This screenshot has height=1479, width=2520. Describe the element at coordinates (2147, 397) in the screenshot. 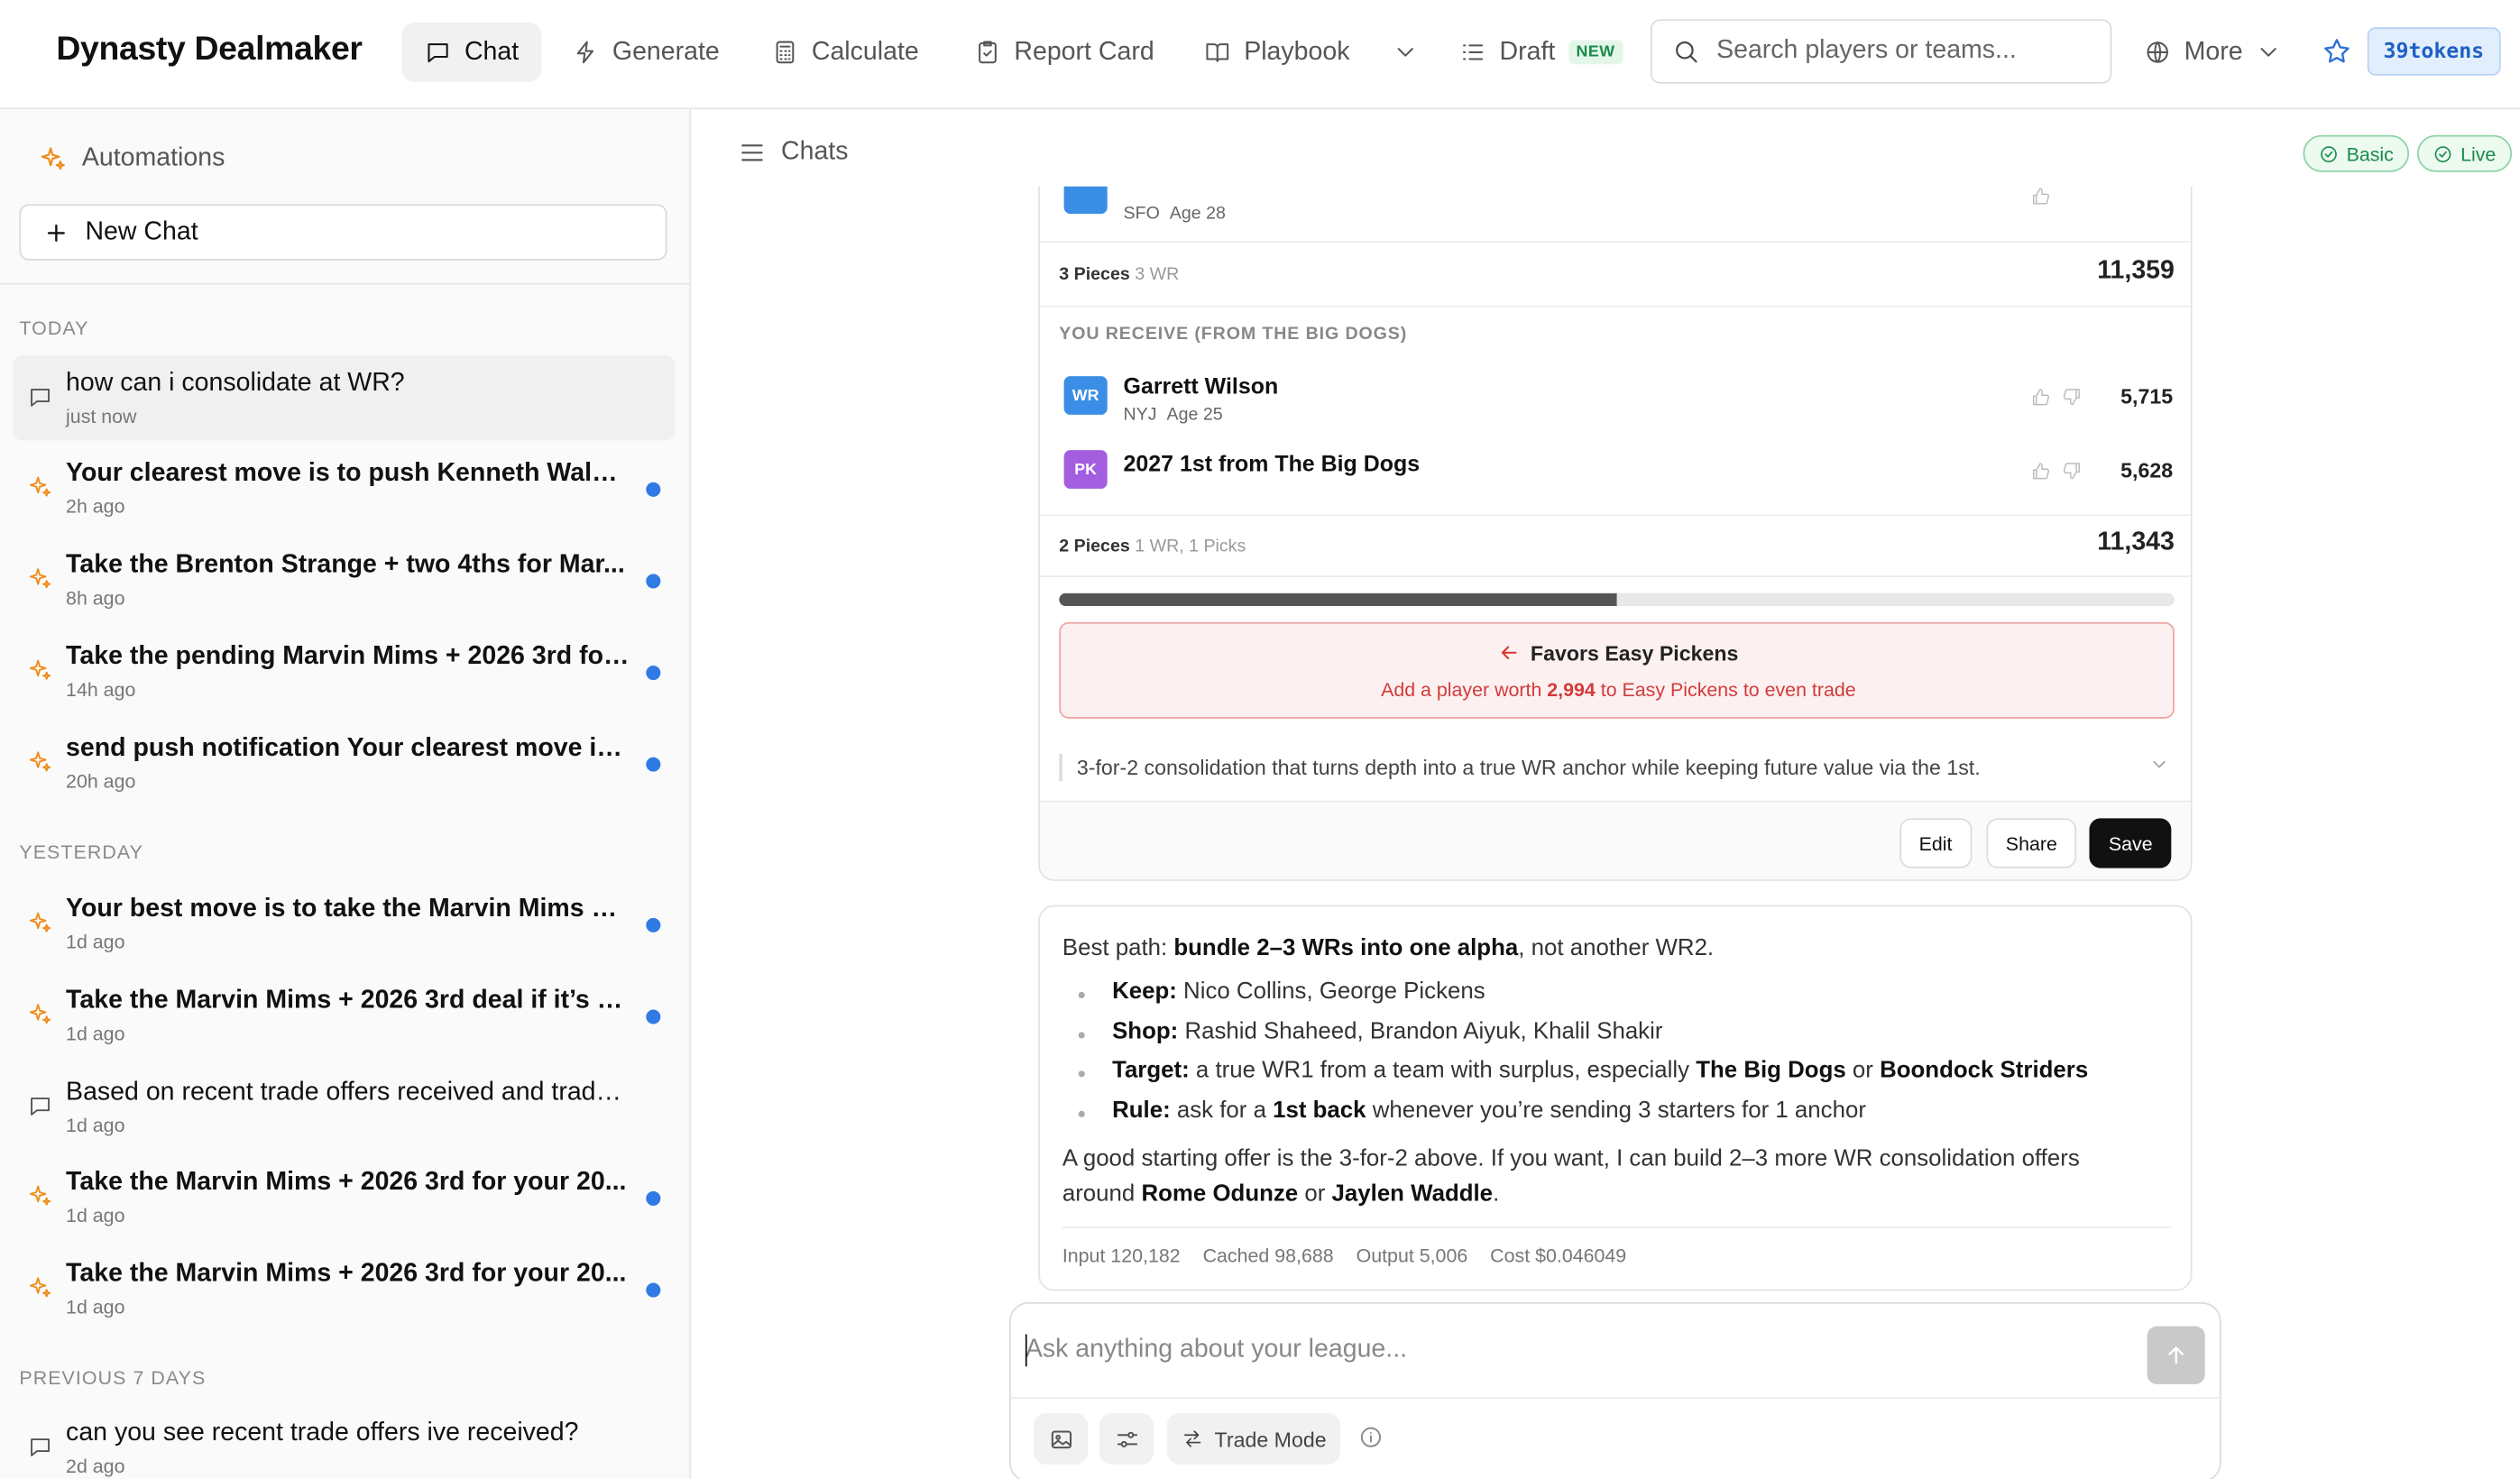

I see `player-value: 5,715` at that location.